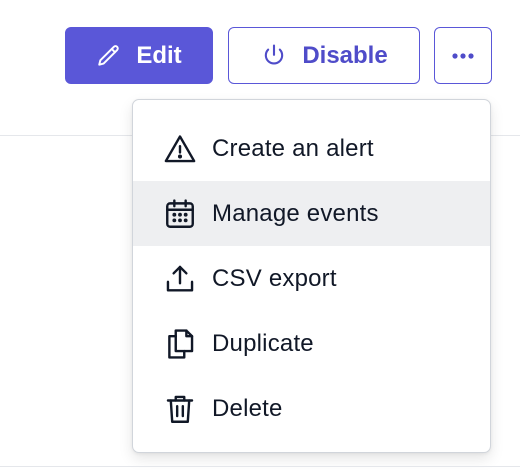  What do you see at coordinates (260, 466) in the screenshot?
I see `footer-divider` at bounding box center [260, 466].